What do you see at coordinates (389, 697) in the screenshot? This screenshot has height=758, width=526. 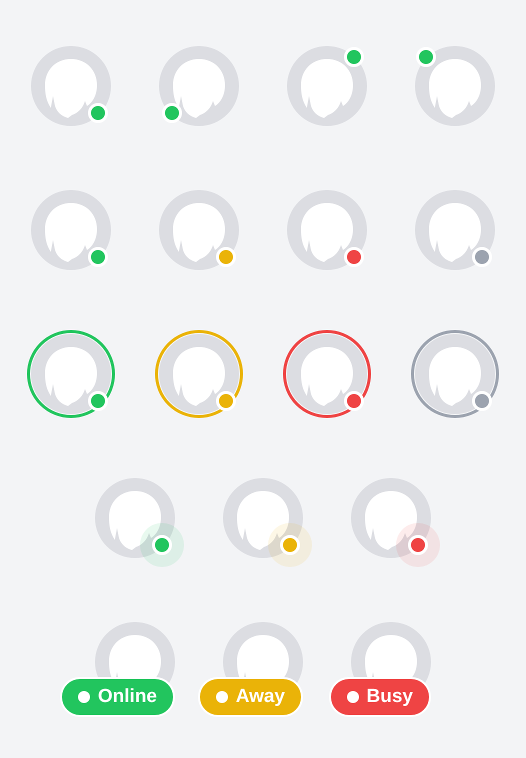 I see `status-label: Busy` at bounding box center [389, 697].